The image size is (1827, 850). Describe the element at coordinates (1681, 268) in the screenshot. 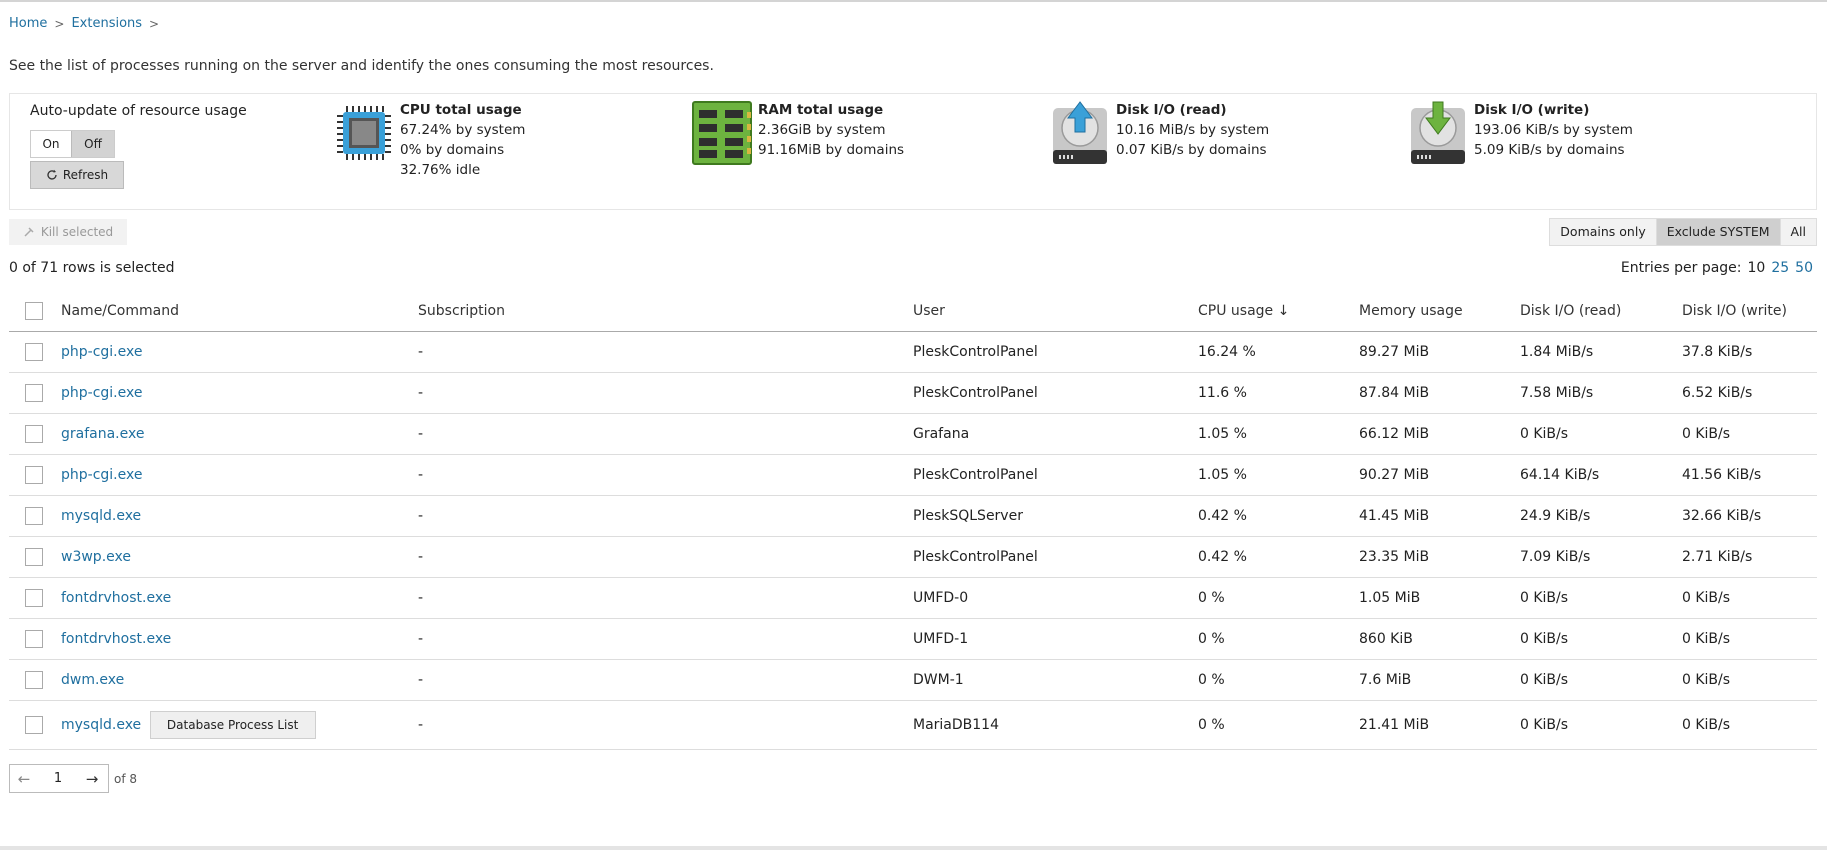

I see `entries-label: Entries per page:` at that location.